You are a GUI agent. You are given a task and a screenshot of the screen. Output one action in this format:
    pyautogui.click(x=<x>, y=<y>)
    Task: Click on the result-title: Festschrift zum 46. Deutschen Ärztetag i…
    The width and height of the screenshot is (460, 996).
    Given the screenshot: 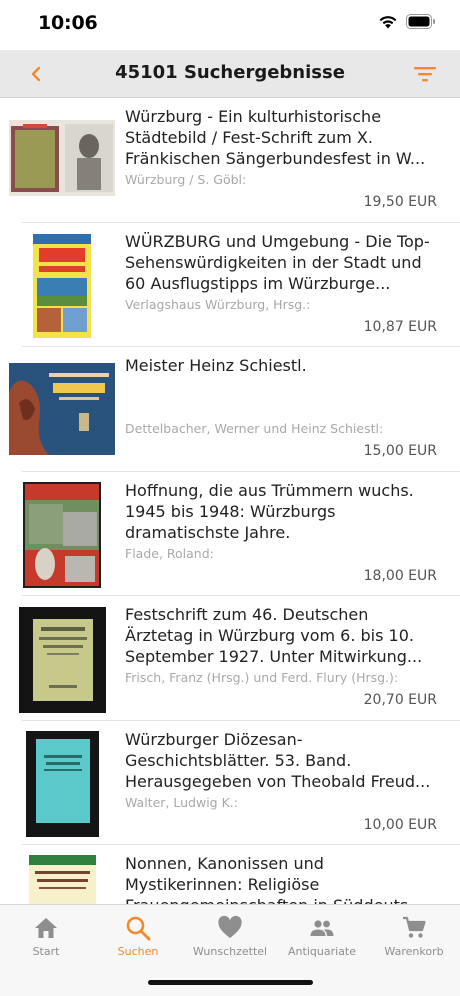 What is the action you would take?
    pyautogui.click(x=274, y=635)
    